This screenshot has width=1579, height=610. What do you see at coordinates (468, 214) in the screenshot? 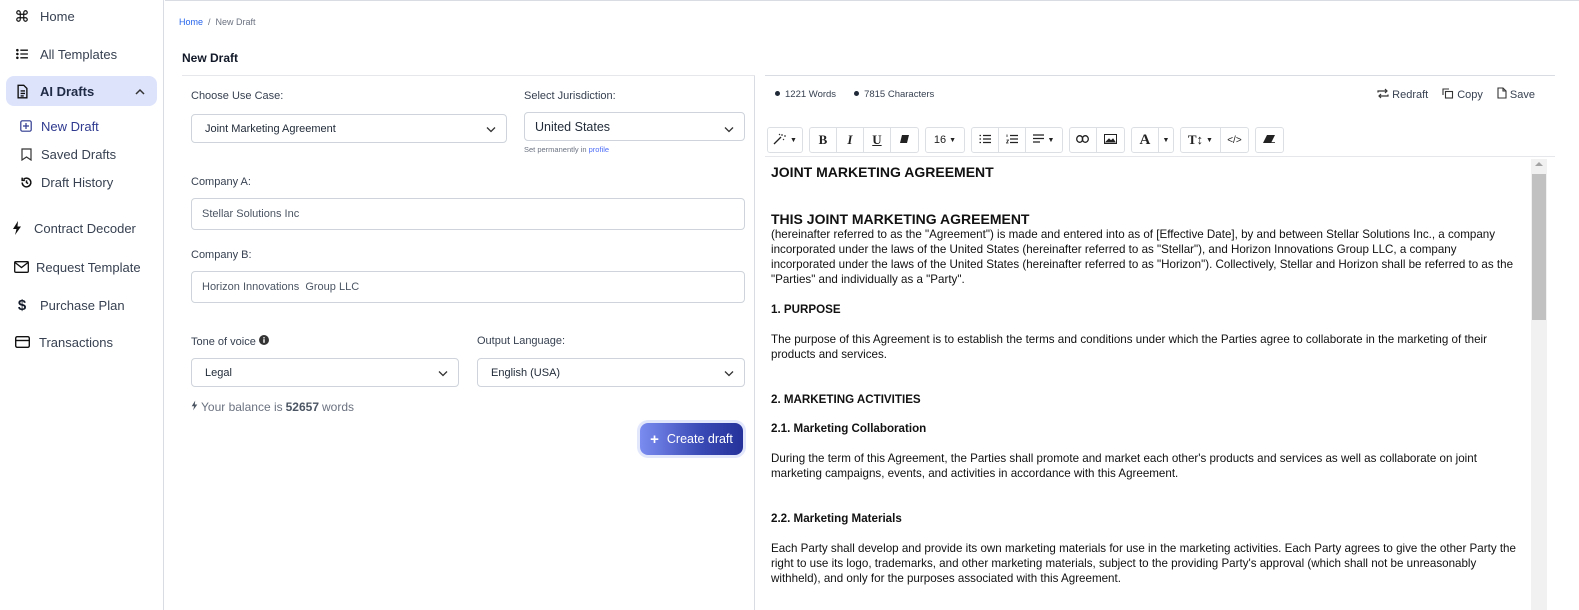
I see `company-a-input: Stellar Solutions Inc` at bounding box center [468, 214].